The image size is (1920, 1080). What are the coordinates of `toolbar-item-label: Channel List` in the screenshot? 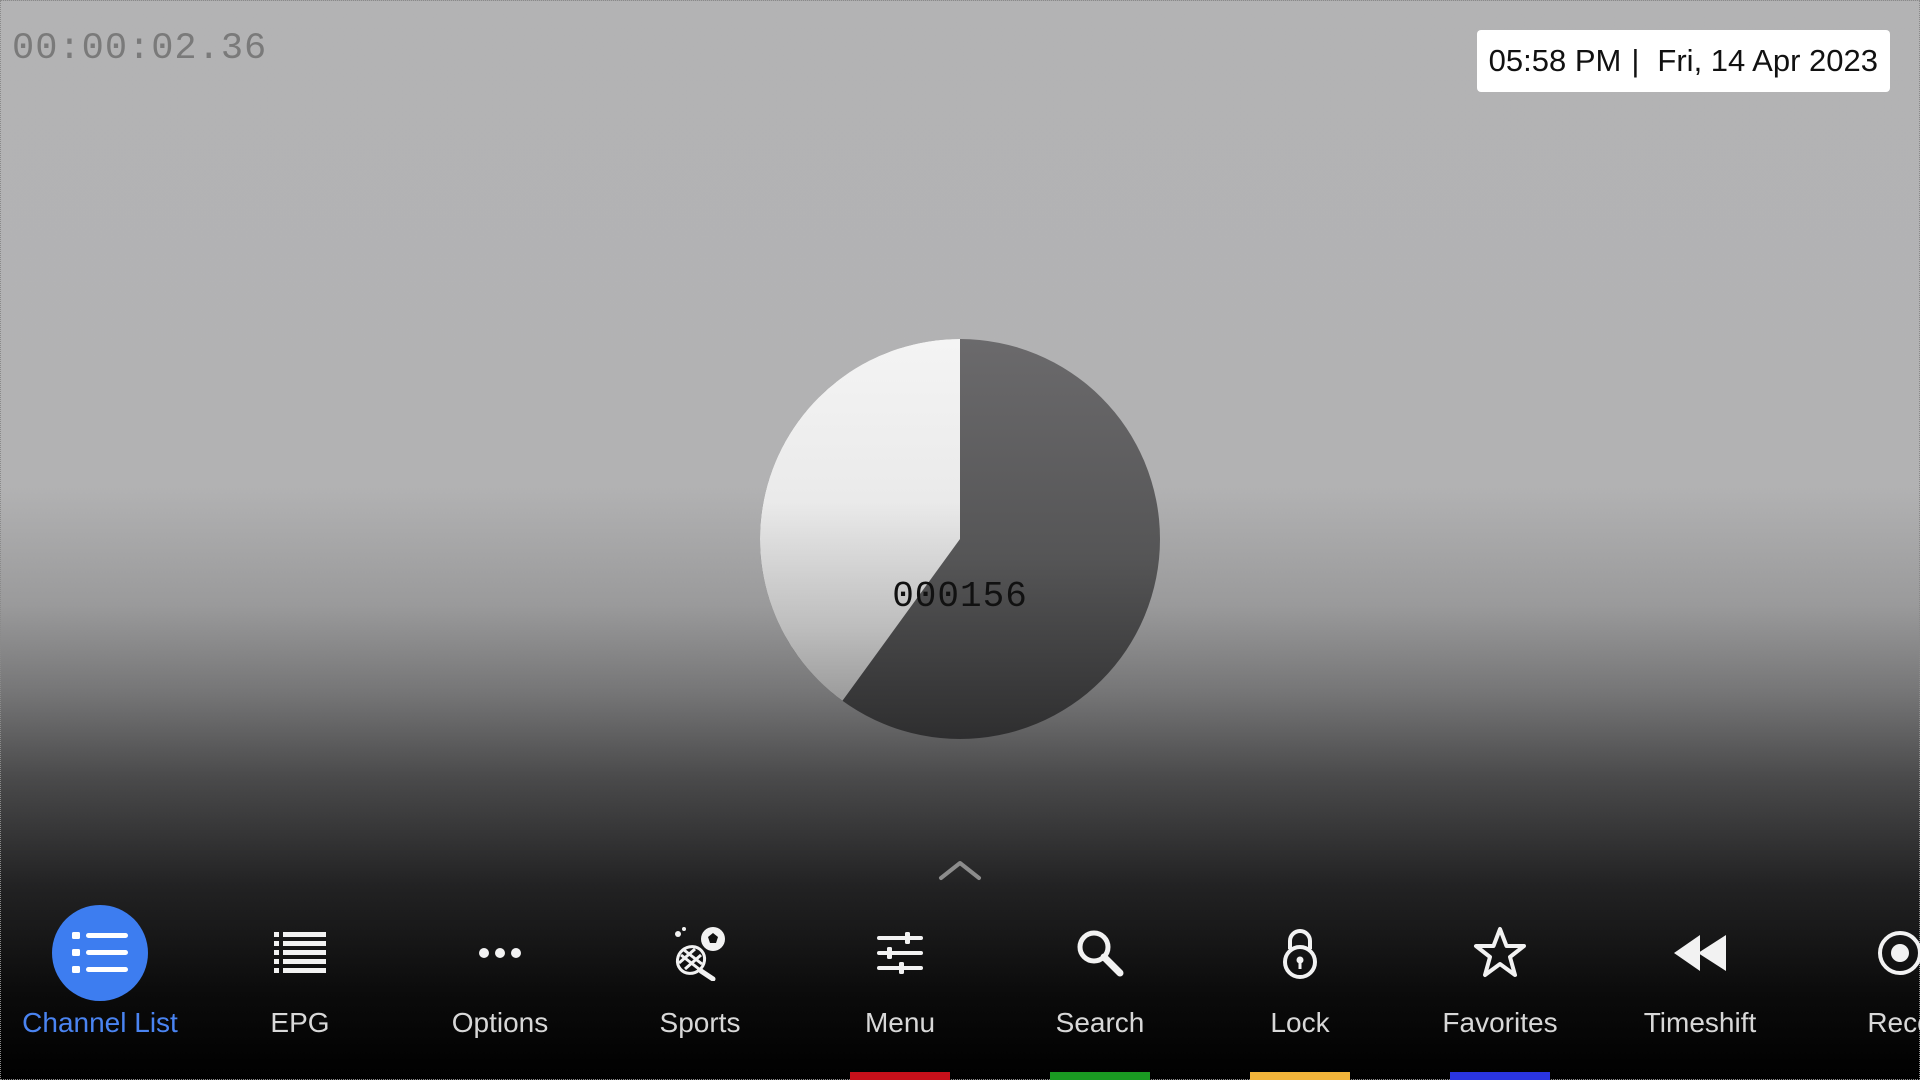 It's located at (100, 1022).